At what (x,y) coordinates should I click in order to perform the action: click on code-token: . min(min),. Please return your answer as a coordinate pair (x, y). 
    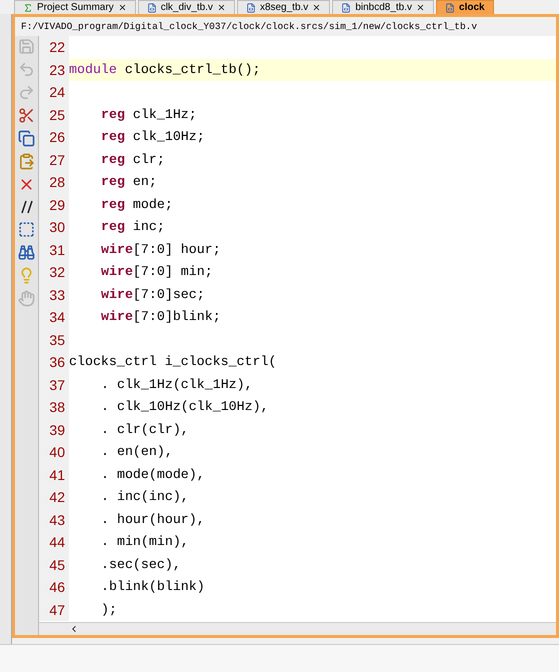
    Looking at the image, I should click on (145, 541).